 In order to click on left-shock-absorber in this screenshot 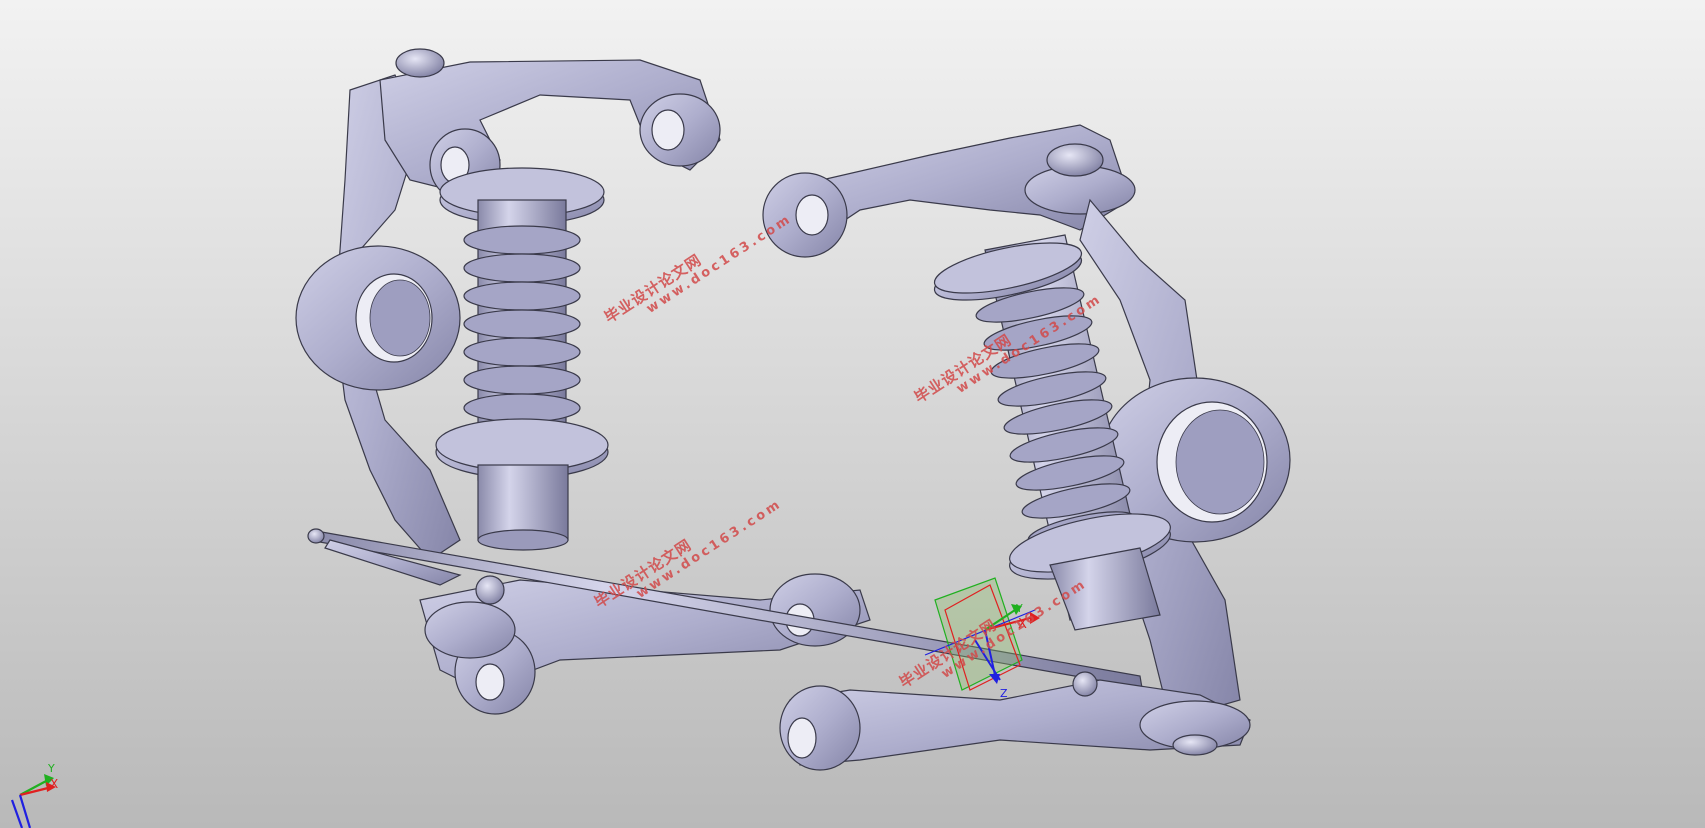, I will do `click(522, 359)`.